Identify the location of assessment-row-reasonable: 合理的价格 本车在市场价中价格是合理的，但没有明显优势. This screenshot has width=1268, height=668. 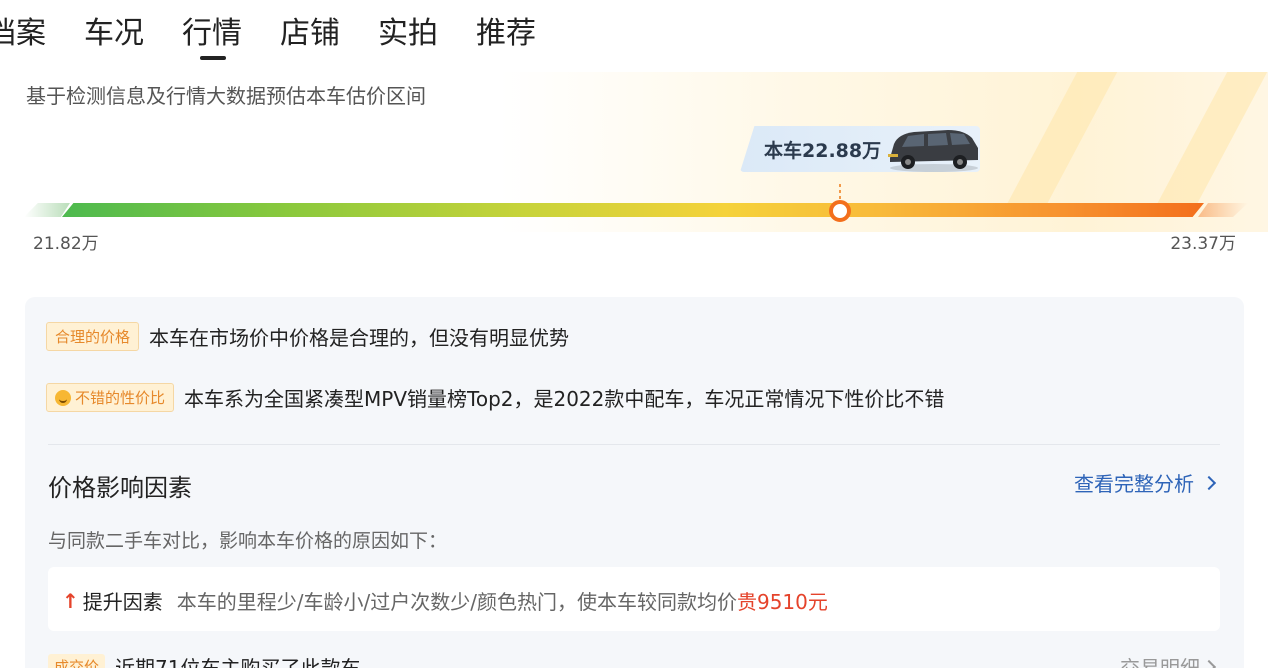
(307, 336).